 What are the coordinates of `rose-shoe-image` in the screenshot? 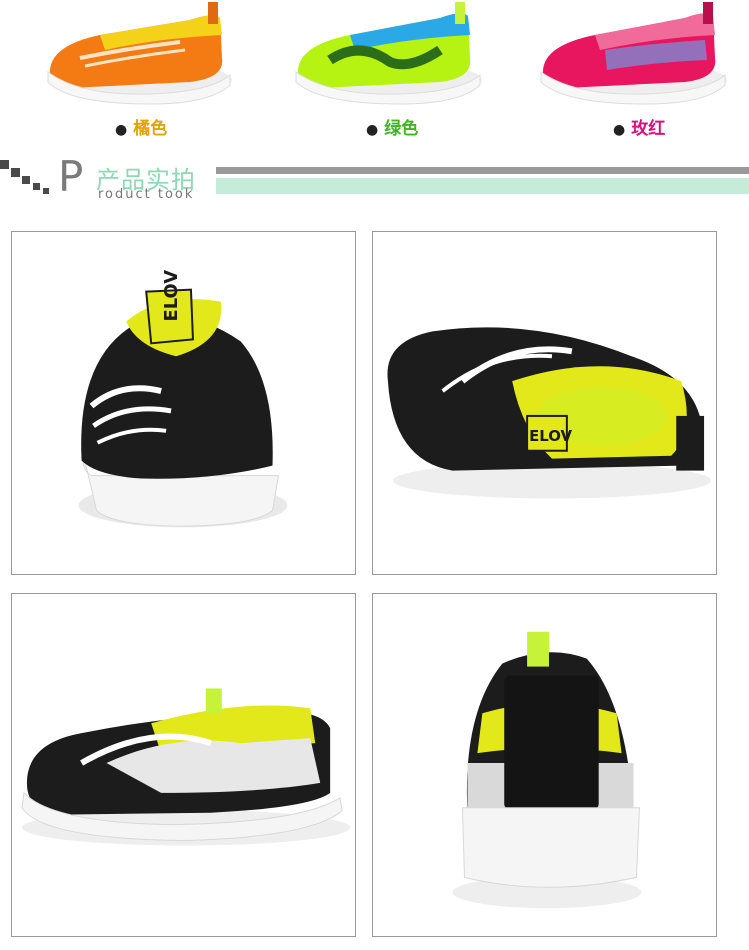 It's located at (633, 53).